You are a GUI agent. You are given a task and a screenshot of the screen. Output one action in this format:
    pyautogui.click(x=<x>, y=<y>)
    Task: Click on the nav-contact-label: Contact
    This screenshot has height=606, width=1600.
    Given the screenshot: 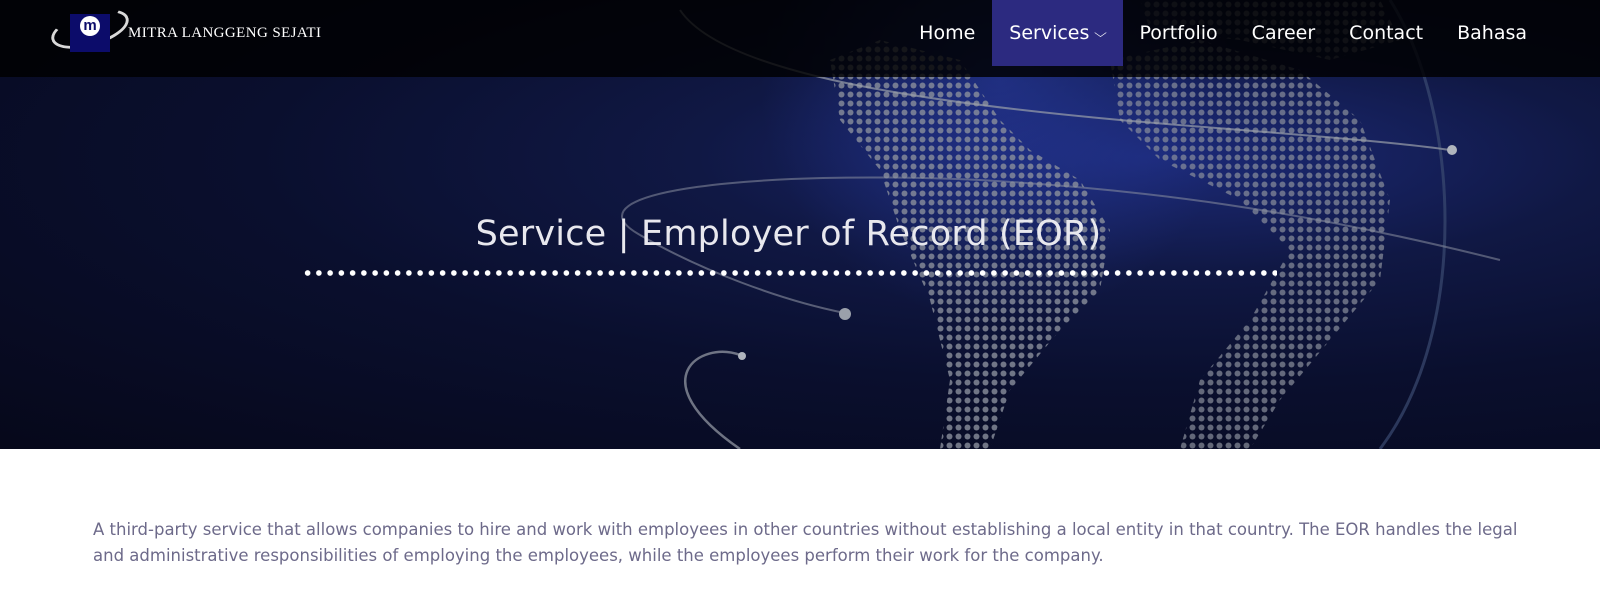 What is the action you would take?
    pyautogui.click(x=1386, y=33)
    